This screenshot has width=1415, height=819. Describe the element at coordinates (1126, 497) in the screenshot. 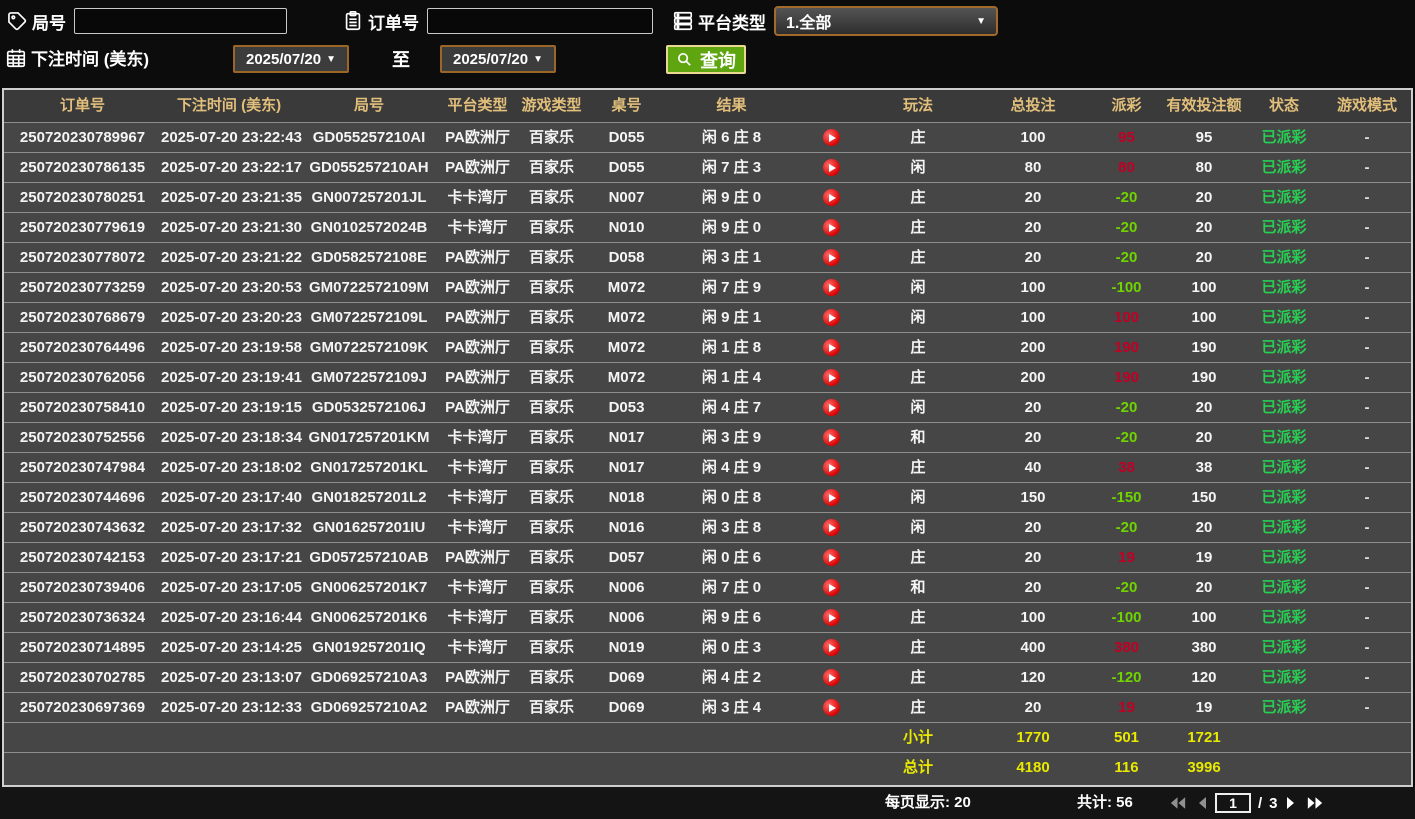

I see `cell-payout: -150` at that location.